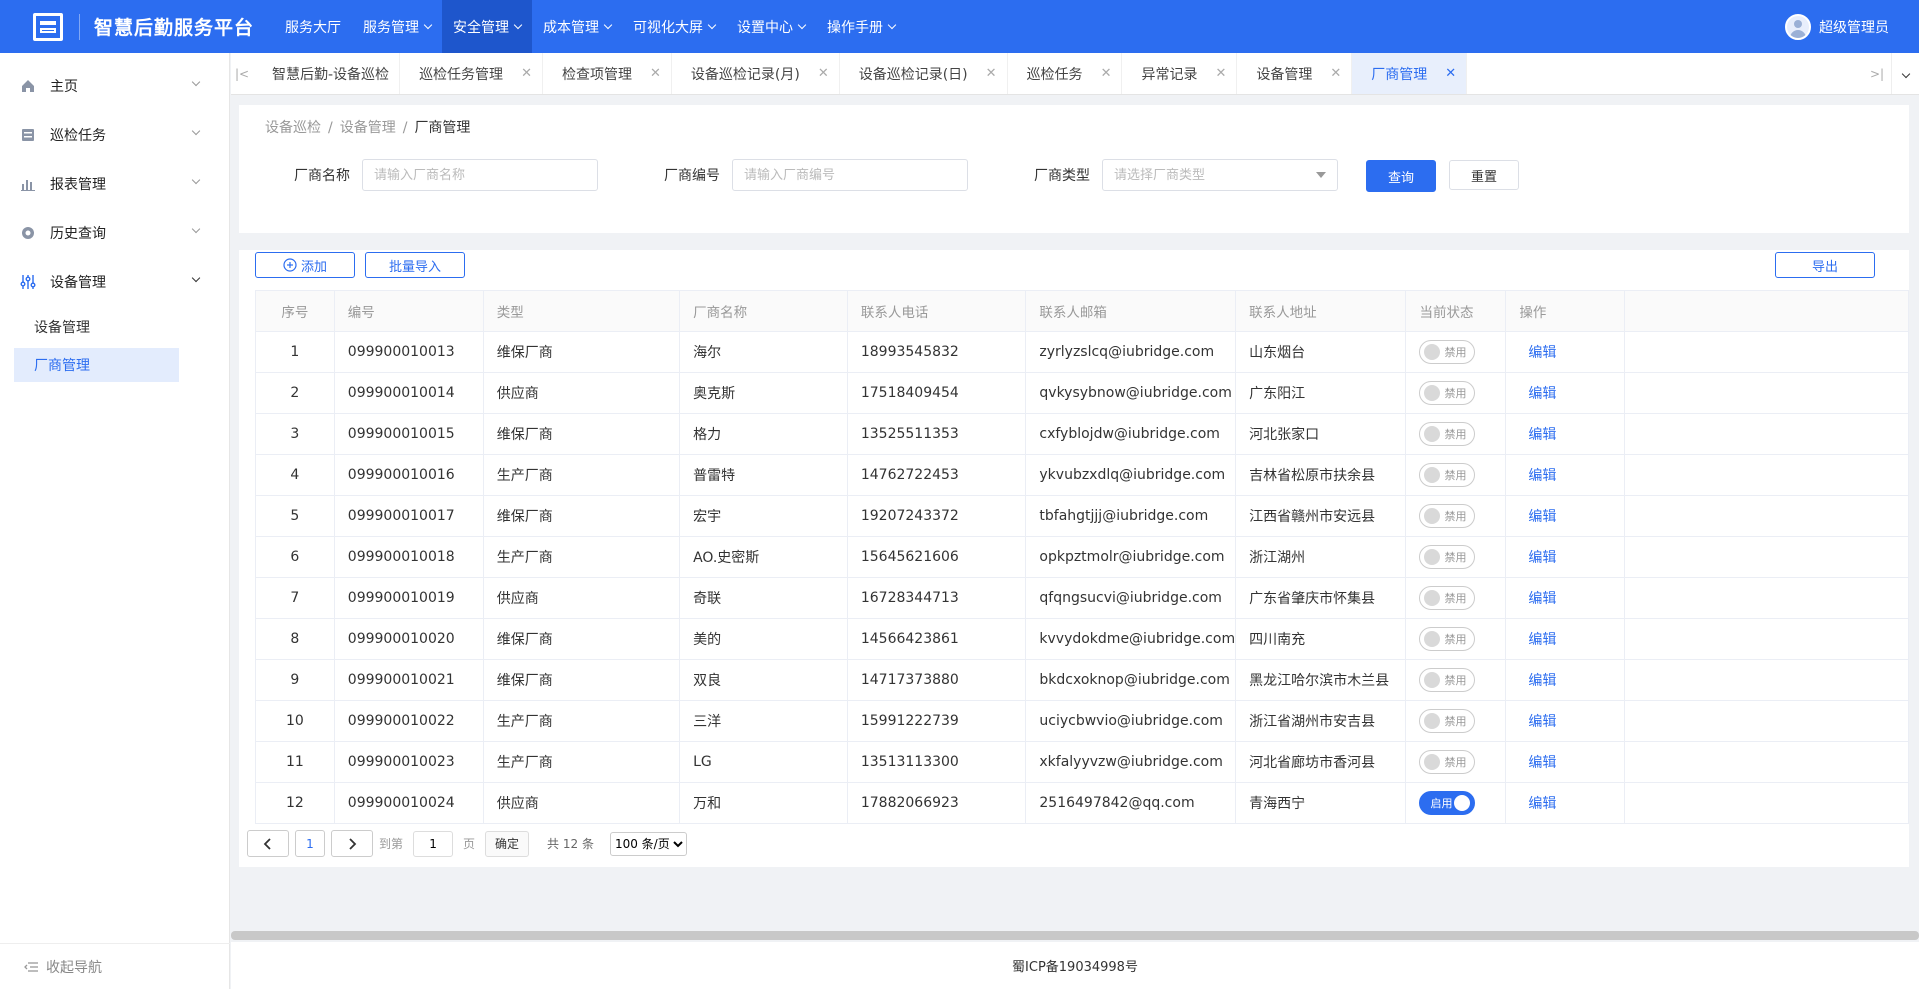  I want to click on batch-import-button: 批量导入, so click(415, 265).